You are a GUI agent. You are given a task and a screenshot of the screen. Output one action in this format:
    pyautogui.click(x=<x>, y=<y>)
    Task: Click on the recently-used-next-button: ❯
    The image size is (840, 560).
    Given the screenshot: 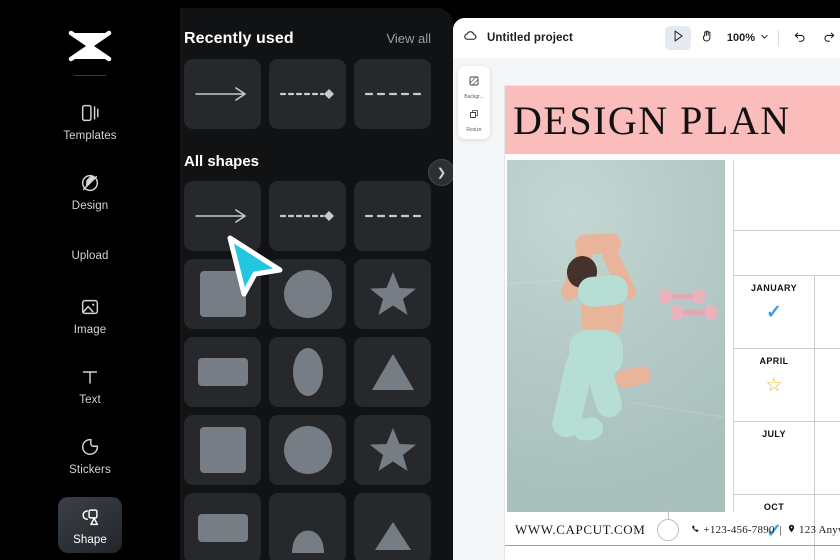 What is the action you would take?
    pyautogui.click(x=440, y=172)
    